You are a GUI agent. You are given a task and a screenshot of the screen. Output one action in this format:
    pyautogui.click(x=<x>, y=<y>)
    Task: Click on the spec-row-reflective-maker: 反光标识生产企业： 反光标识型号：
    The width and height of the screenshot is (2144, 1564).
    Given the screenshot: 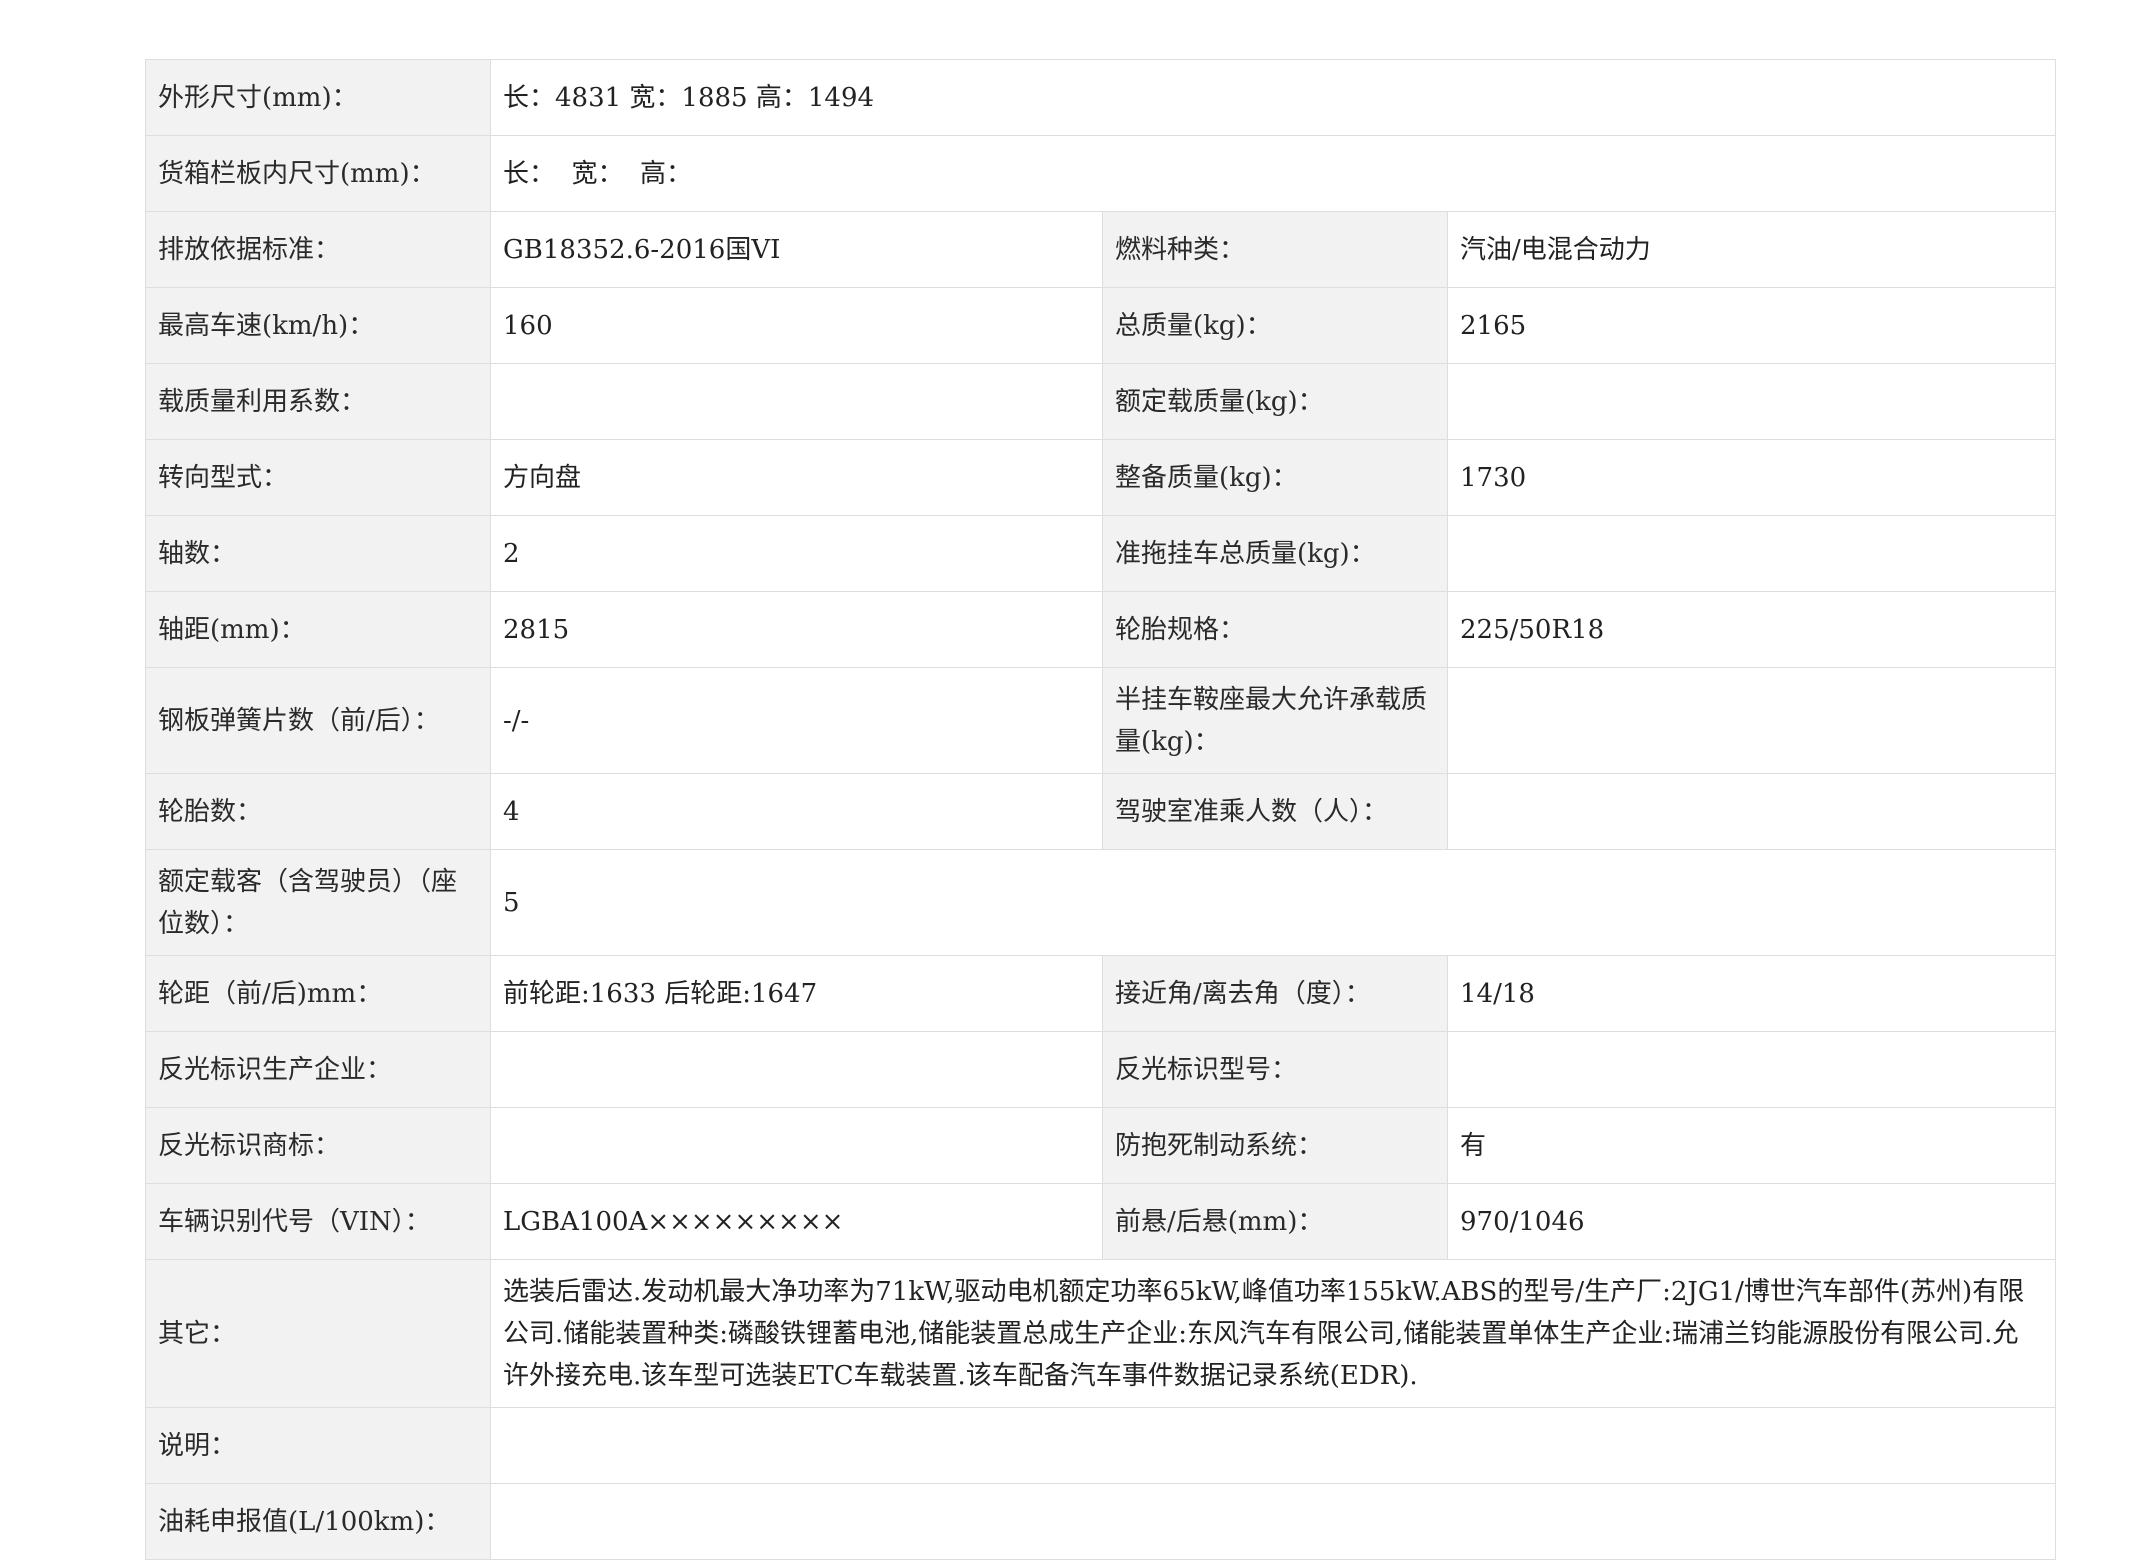 What is the action you would take?
    pyautogui.click(x=1100, y=1069)
    